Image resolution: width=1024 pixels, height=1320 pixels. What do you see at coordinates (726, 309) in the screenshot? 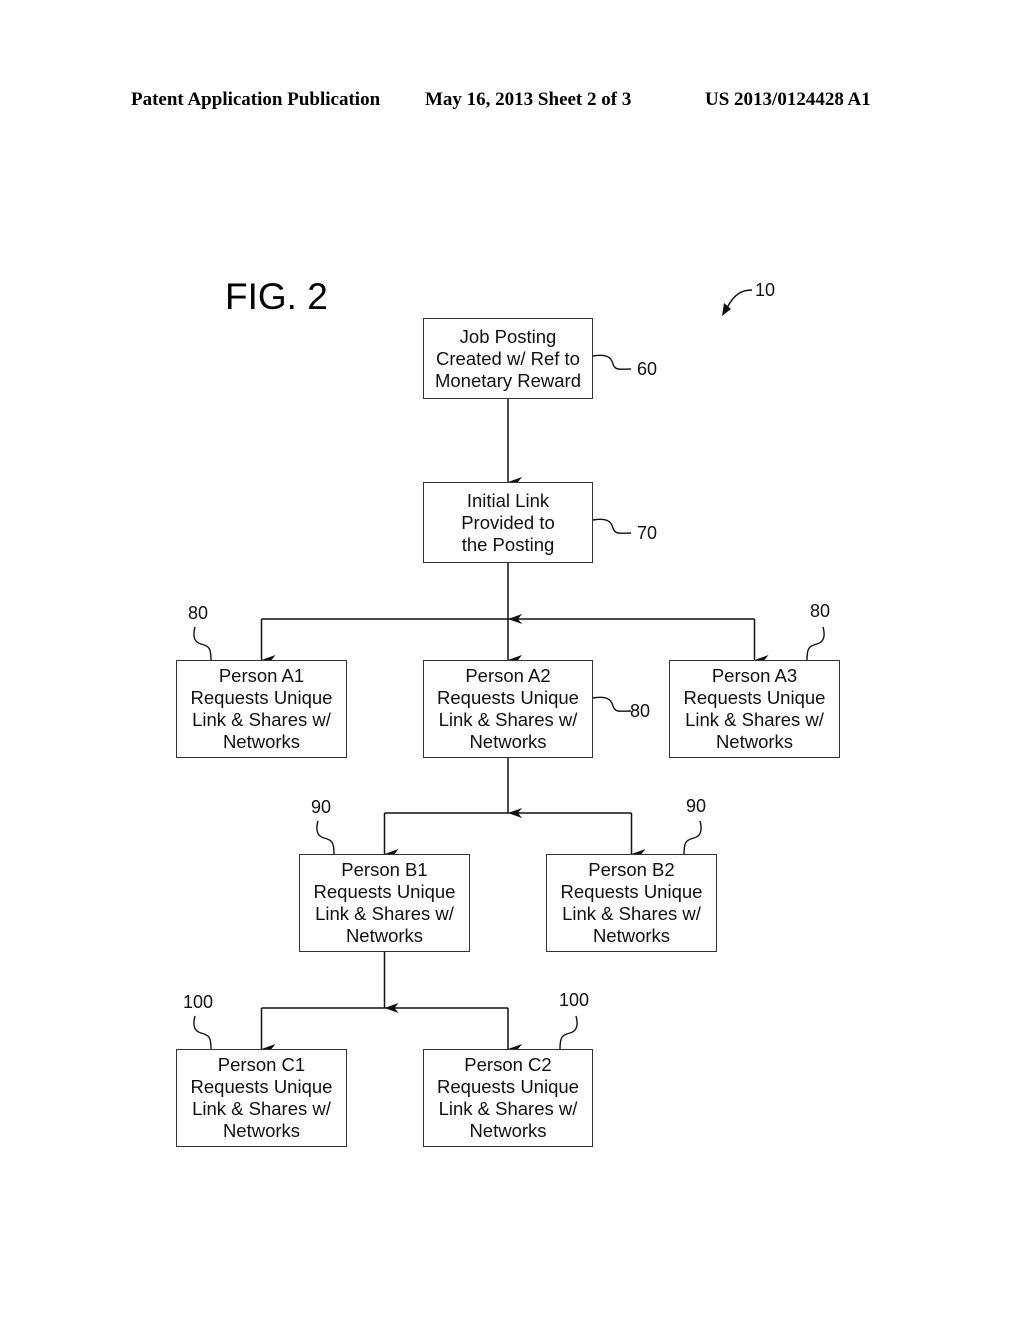
I see `system-ref-arrowhead-icon` at bounding box center [726, 309].